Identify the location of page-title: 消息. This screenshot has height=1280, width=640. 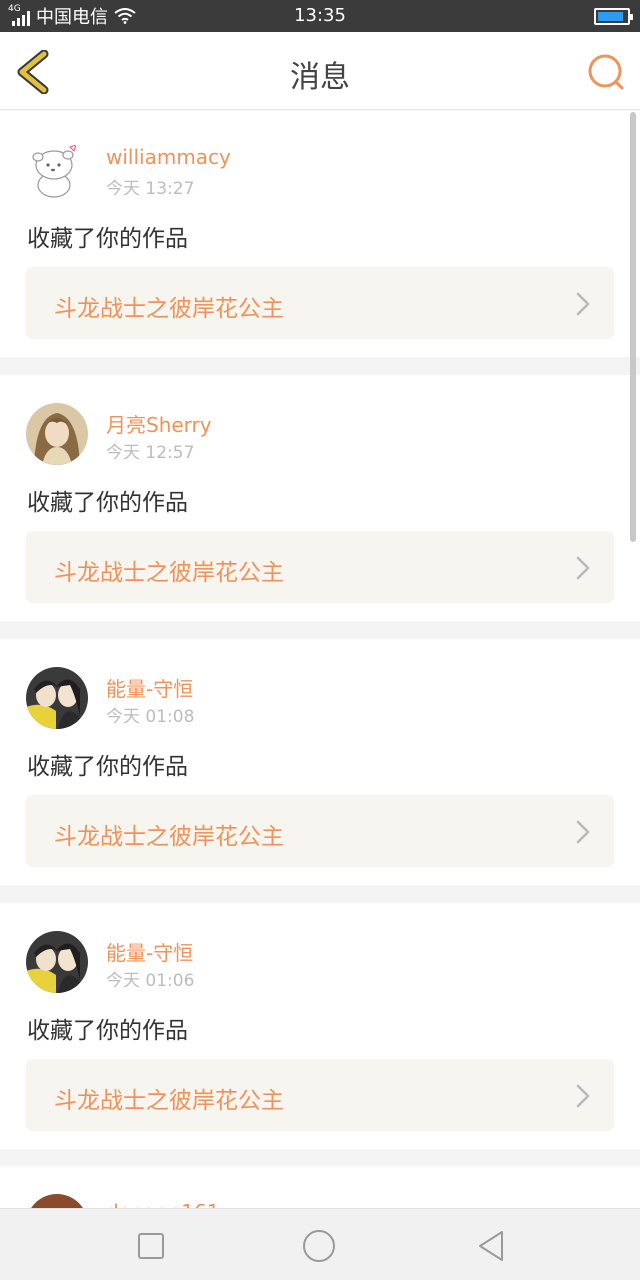
(320, 77).